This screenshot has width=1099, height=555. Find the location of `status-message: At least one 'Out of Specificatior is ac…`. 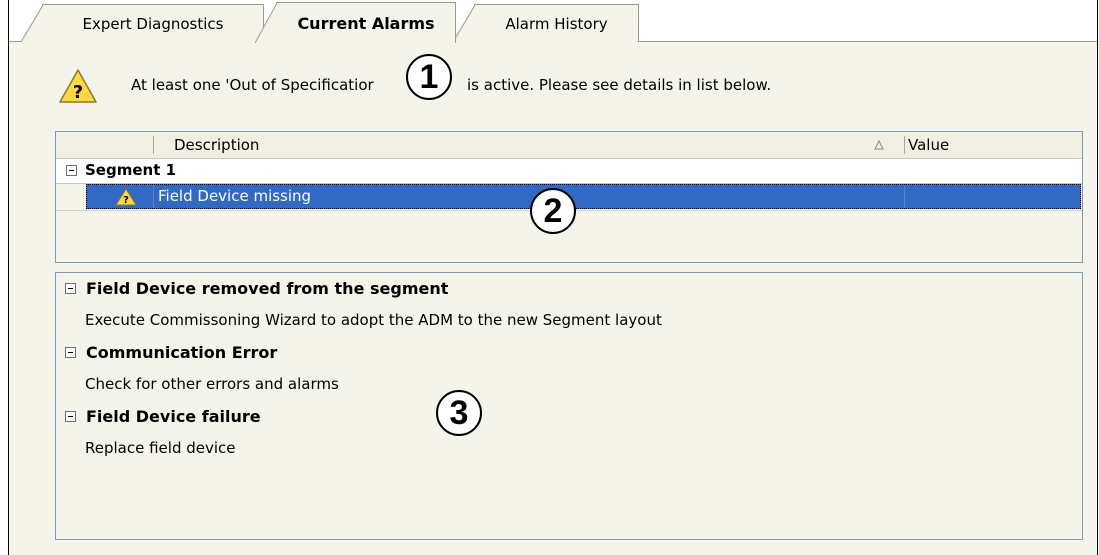

status-message: At least one 'Out of Specificatior is ac… is located at coordinates (451, 85).